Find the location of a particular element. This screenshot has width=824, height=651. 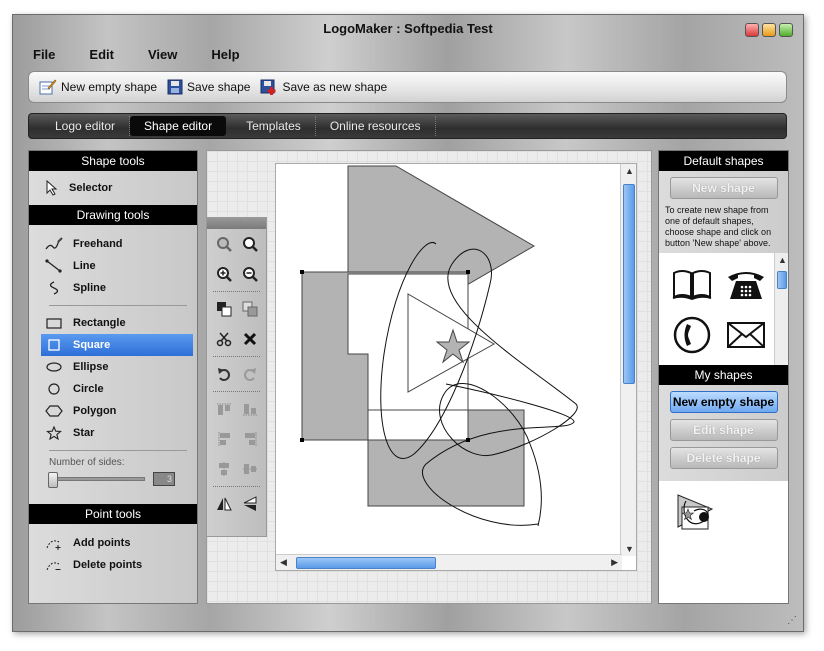

zoom-actual-icon is located at coordinates (224, 244).